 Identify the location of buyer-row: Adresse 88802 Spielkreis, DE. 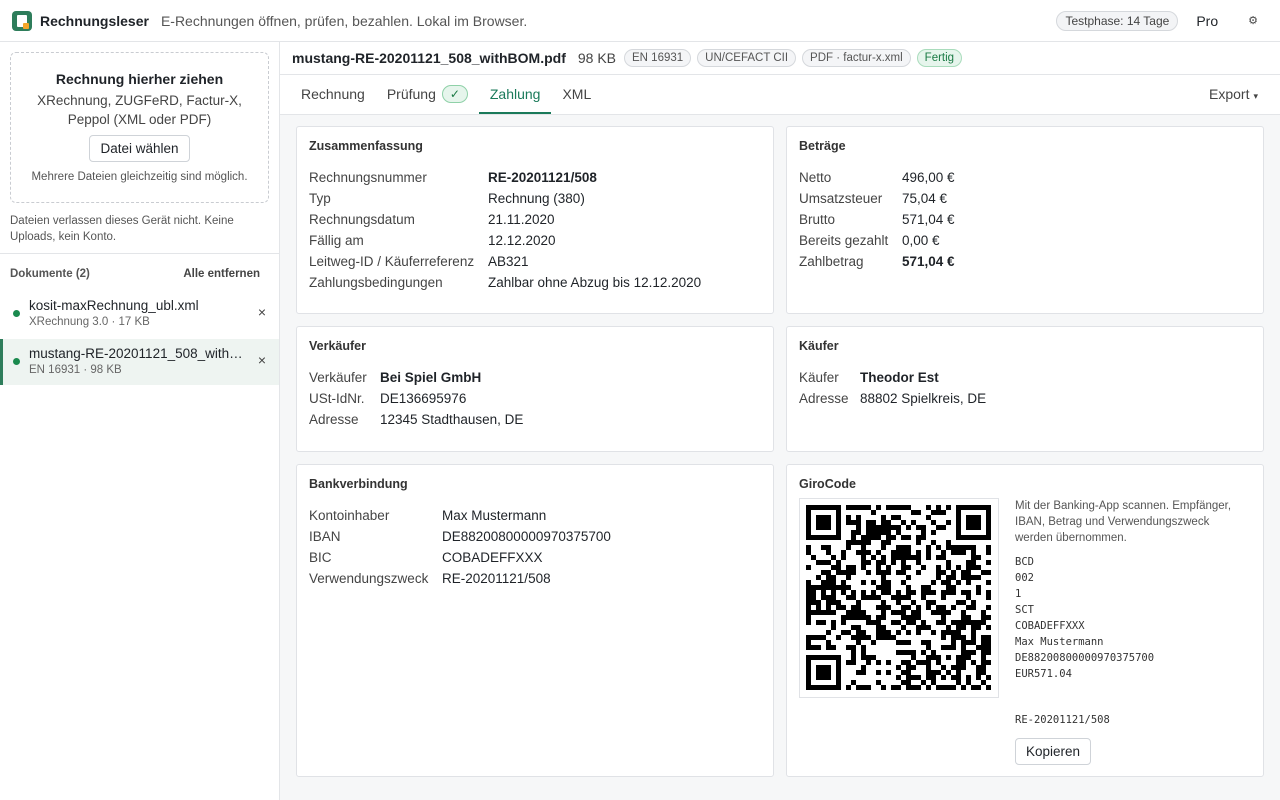
(1025, 398).